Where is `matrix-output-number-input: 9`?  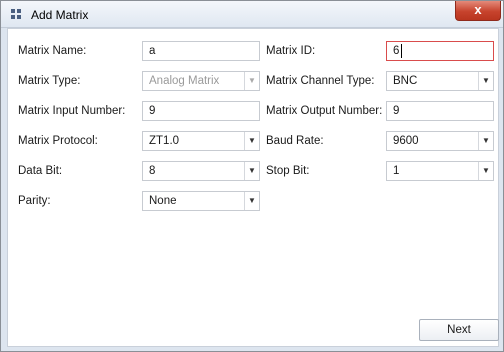 matrix-output-number-input: 9 is located at coordinates (440, 111).